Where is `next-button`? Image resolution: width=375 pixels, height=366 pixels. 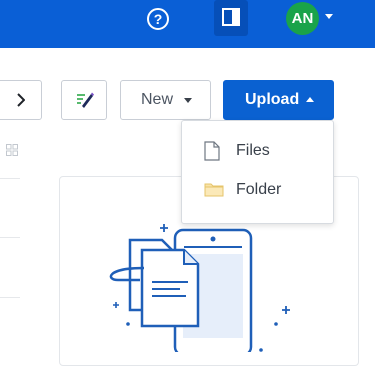 next-button is located at coordinates (21, 100).